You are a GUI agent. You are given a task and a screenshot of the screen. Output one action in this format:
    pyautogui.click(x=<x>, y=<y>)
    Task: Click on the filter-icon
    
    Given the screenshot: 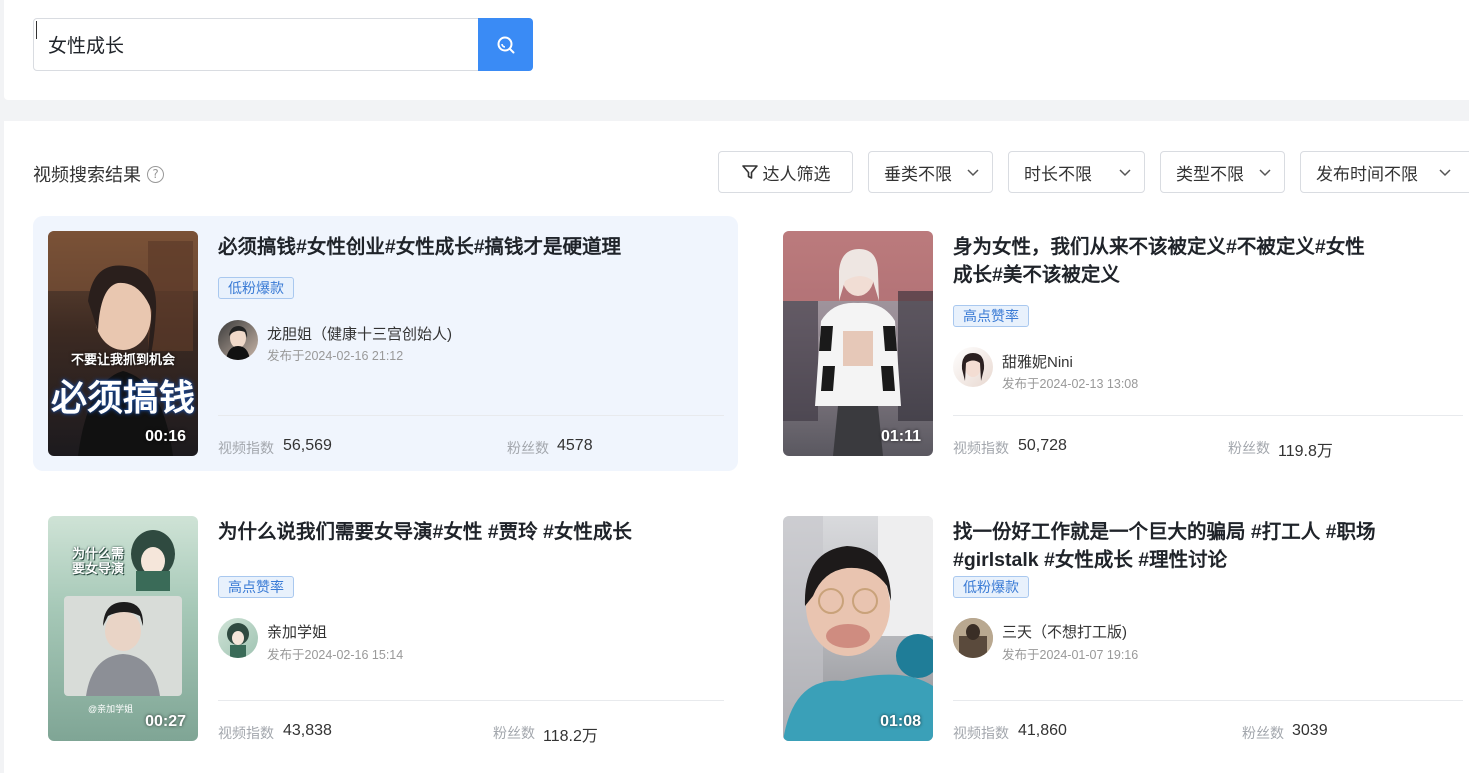 What is the action you would take?
    pyautogui.click(x=749, y=172)
    